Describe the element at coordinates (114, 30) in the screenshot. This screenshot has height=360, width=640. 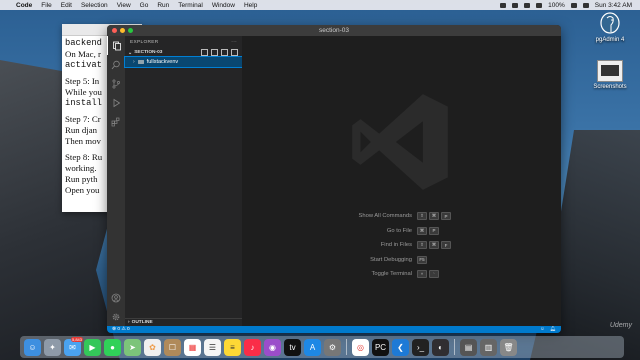
I see `close-window-button` at that location.